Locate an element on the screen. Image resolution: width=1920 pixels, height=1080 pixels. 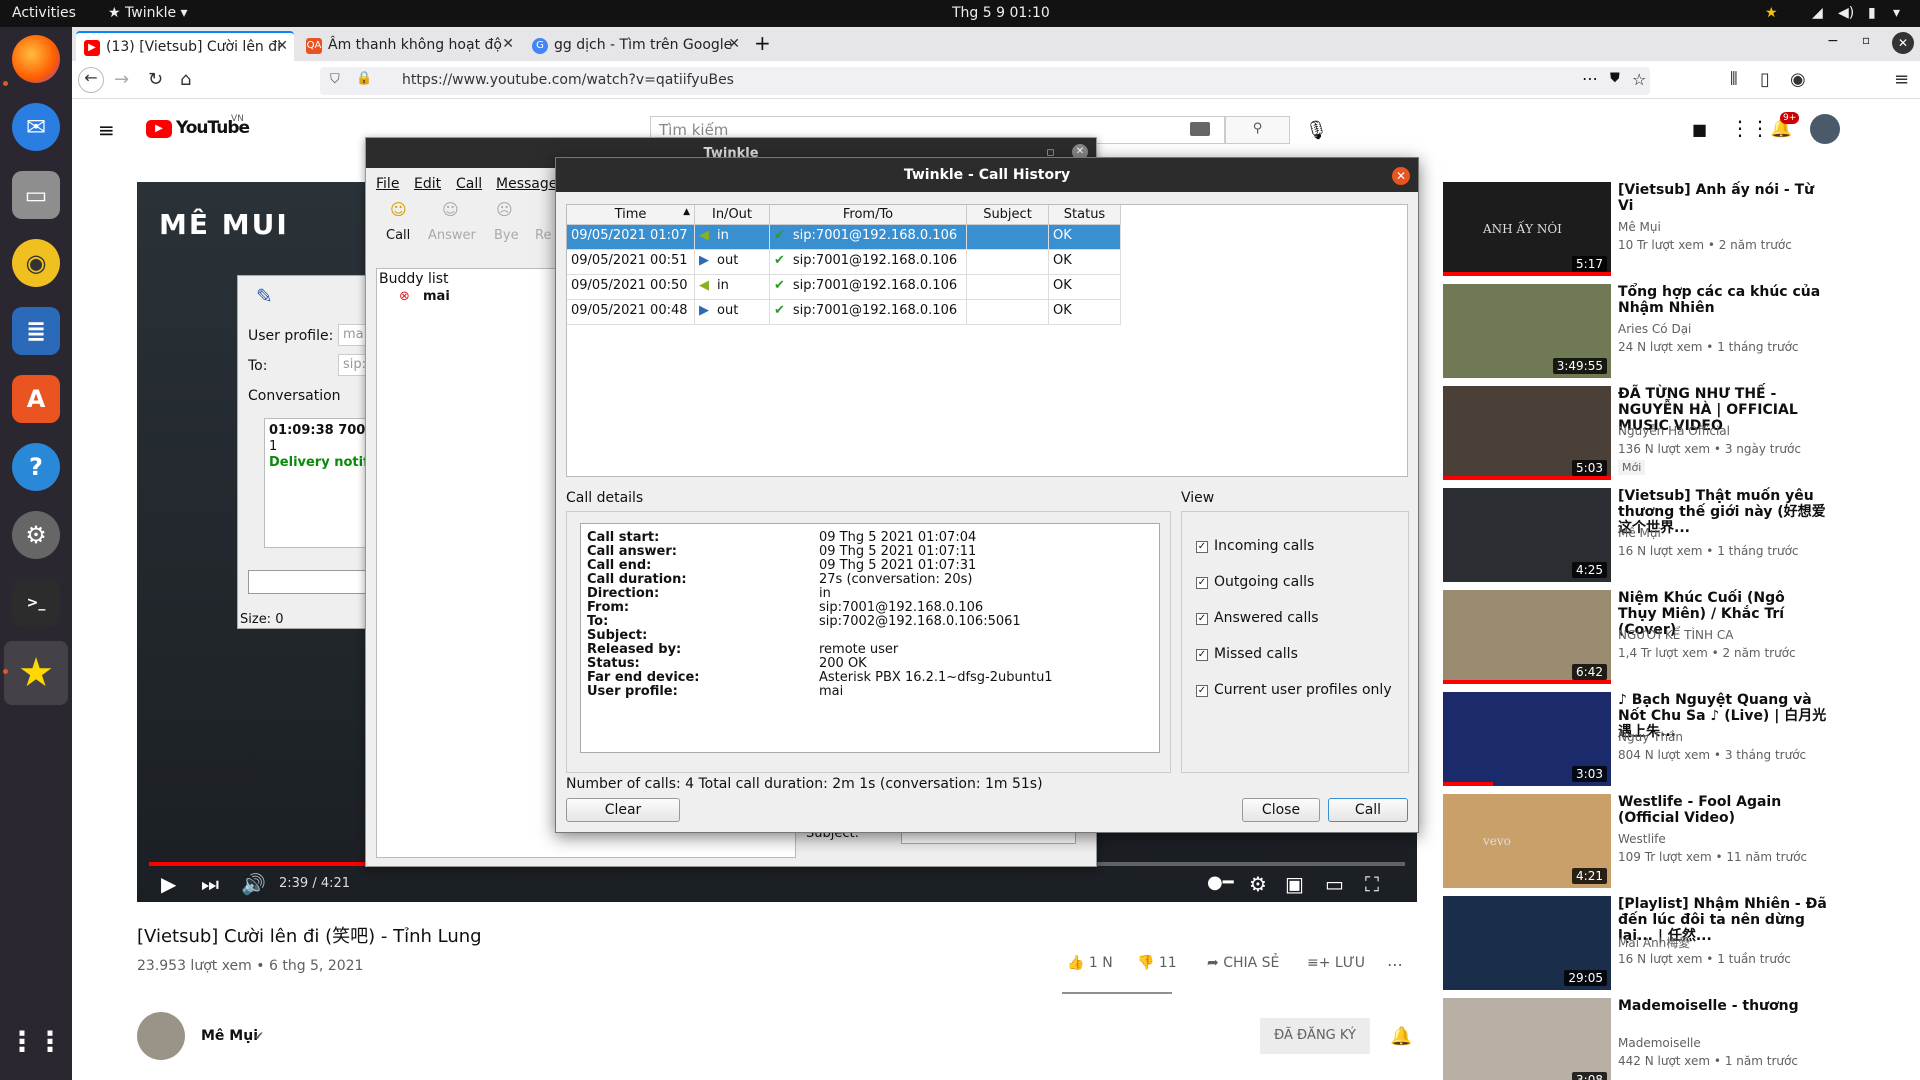
battery-icon: ▮ is located at coordinates (1872, 13).